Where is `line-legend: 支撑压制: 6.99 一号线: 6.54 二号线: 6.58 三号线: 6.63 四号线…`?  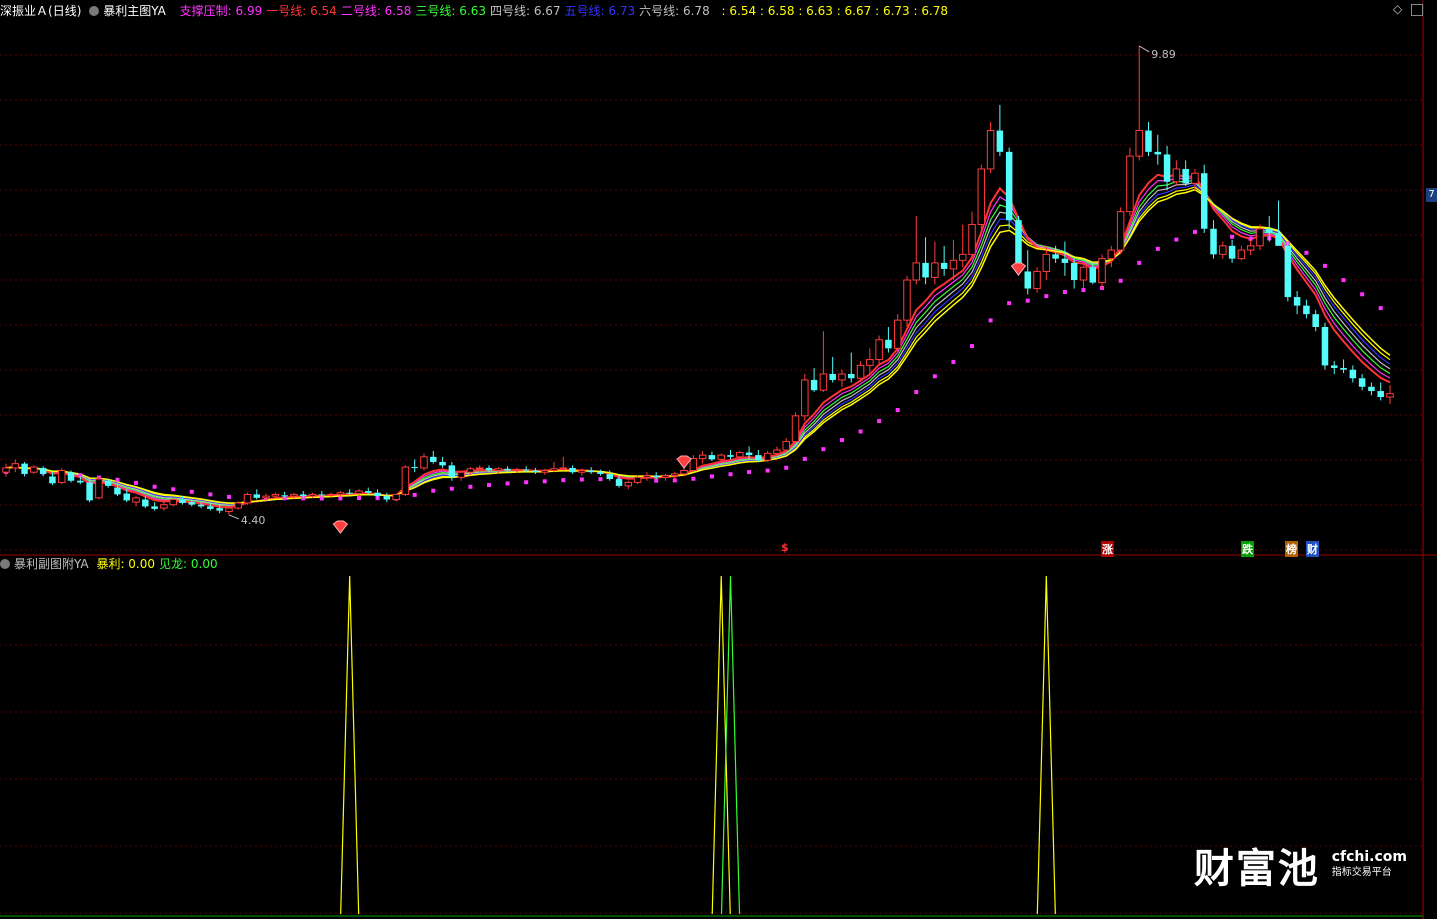 line-legend: 支撑压制: 6.99 一号线: 6.54 二号线: 6.58 三号线: 6.63 四号线… is located at coordinates (447, 11).